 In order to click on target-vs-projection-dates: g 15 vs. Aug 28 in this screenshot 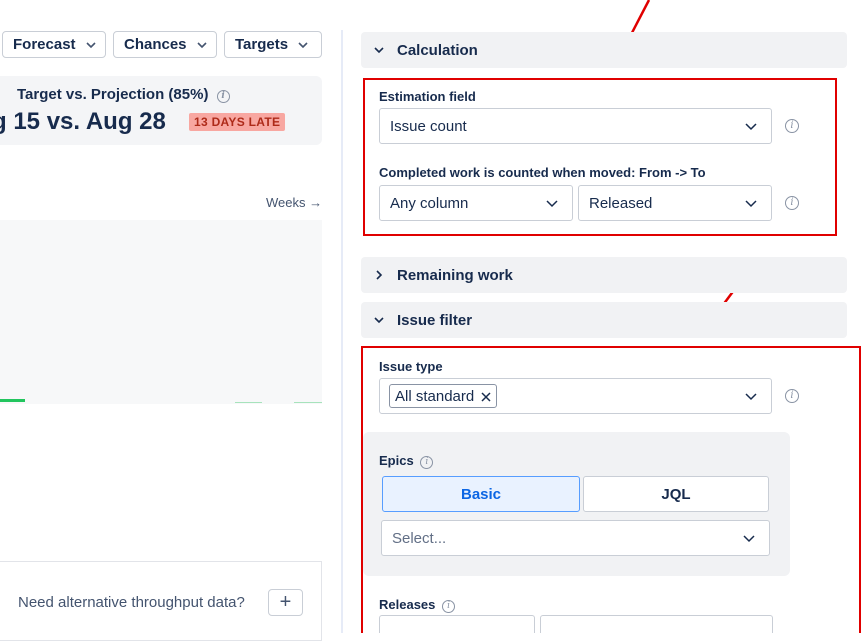, I will do `click(83, 121)`.